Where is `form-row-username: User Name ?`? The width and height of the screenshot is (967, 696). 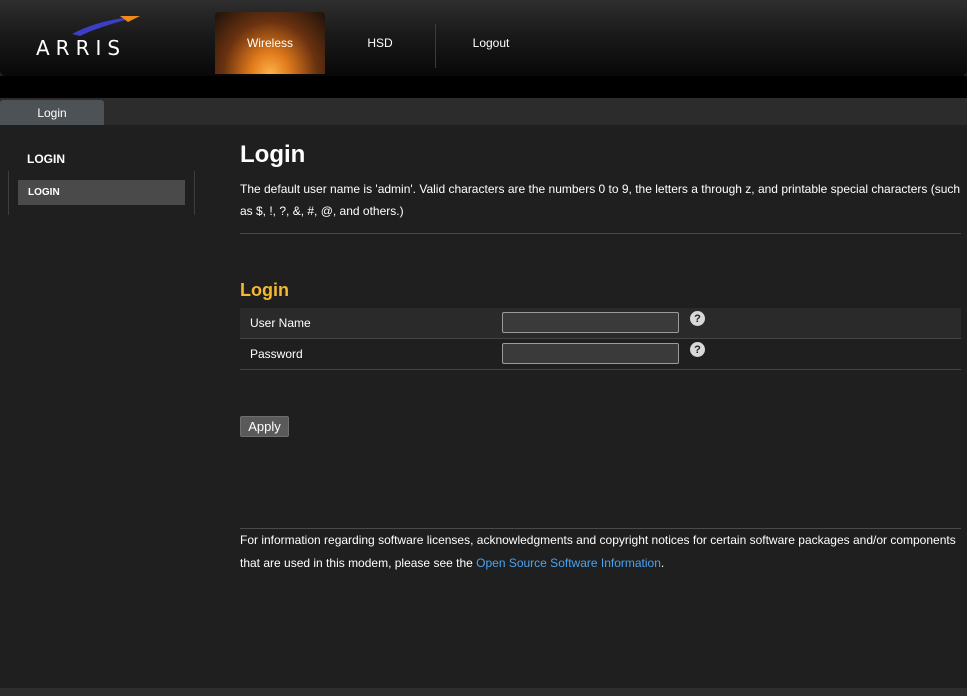
form-row-username: User Name ? is located at coordinates (600, 323).